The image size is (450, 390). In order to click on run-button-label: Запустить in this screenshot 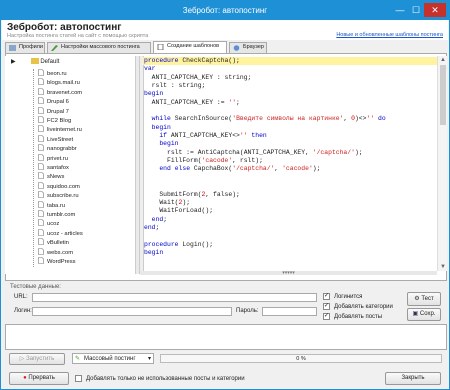, I will do `click(40, 359)`.